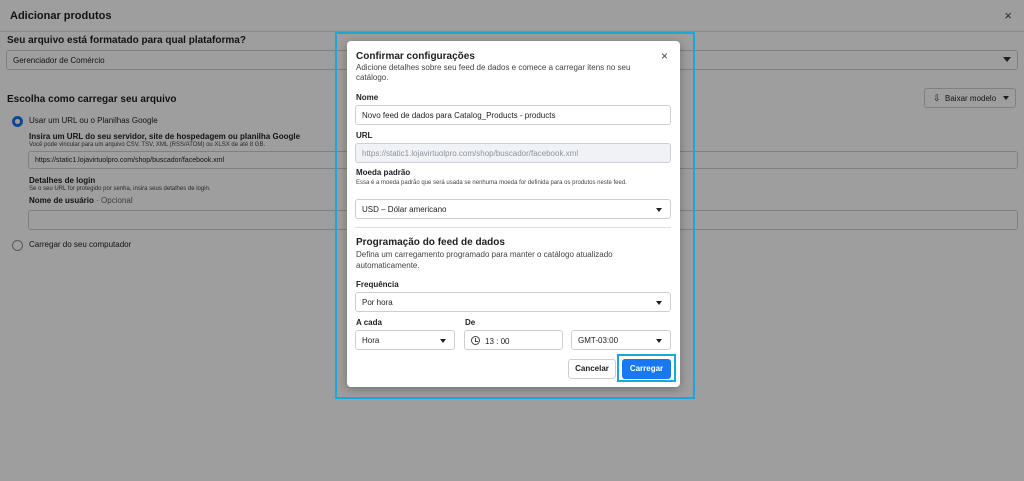 The width and height of the screenshot is (1024, 481). What do you see at coordinates (592, 369) in the screenshot?
I see `cancel-button: Cancelar` at bounding box center [592, 369].